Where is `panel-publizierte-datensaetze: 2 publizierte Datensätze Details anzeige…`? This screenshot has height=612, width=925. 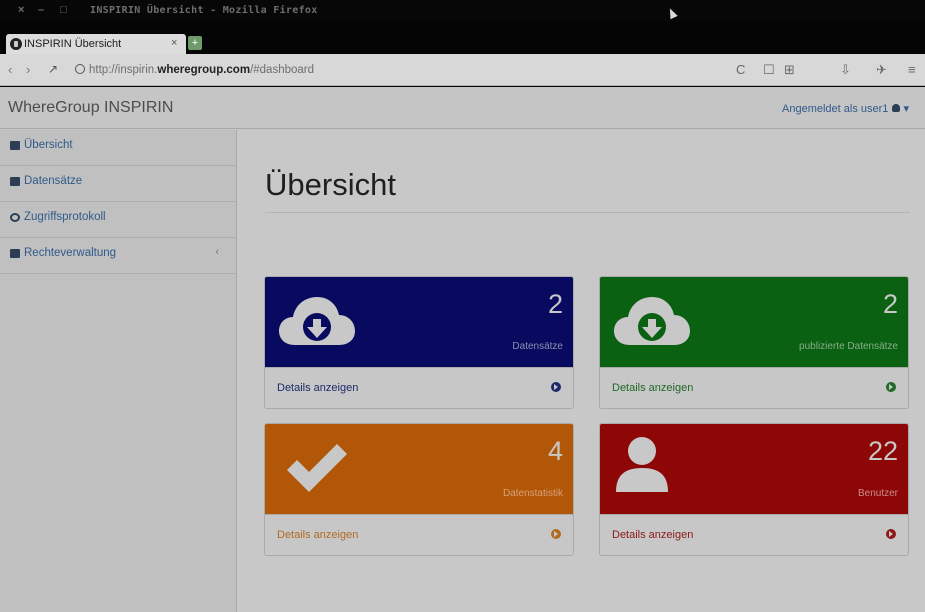 panel-publizierte-datensaetze: 2 publizierte Datensätze Details anzeige… is located at coordinates (754, 342).